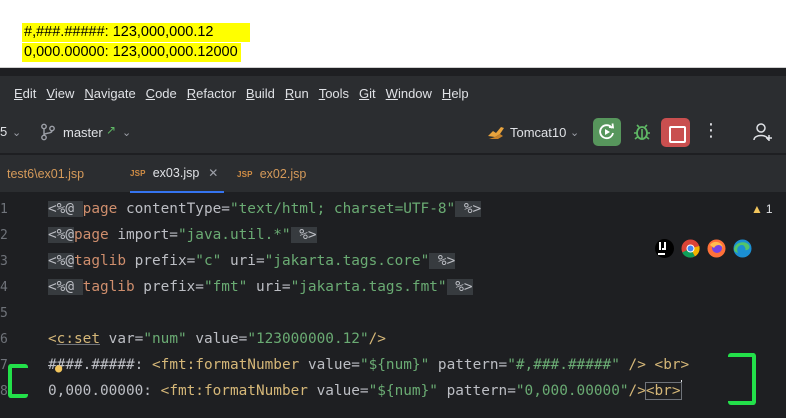 This screenshot has height=418, width=786. What do you see at coordinates (563, 365) in the screenshot?
I see `attribute-value: "#,###.#####"` at bounding box center [563, 365].